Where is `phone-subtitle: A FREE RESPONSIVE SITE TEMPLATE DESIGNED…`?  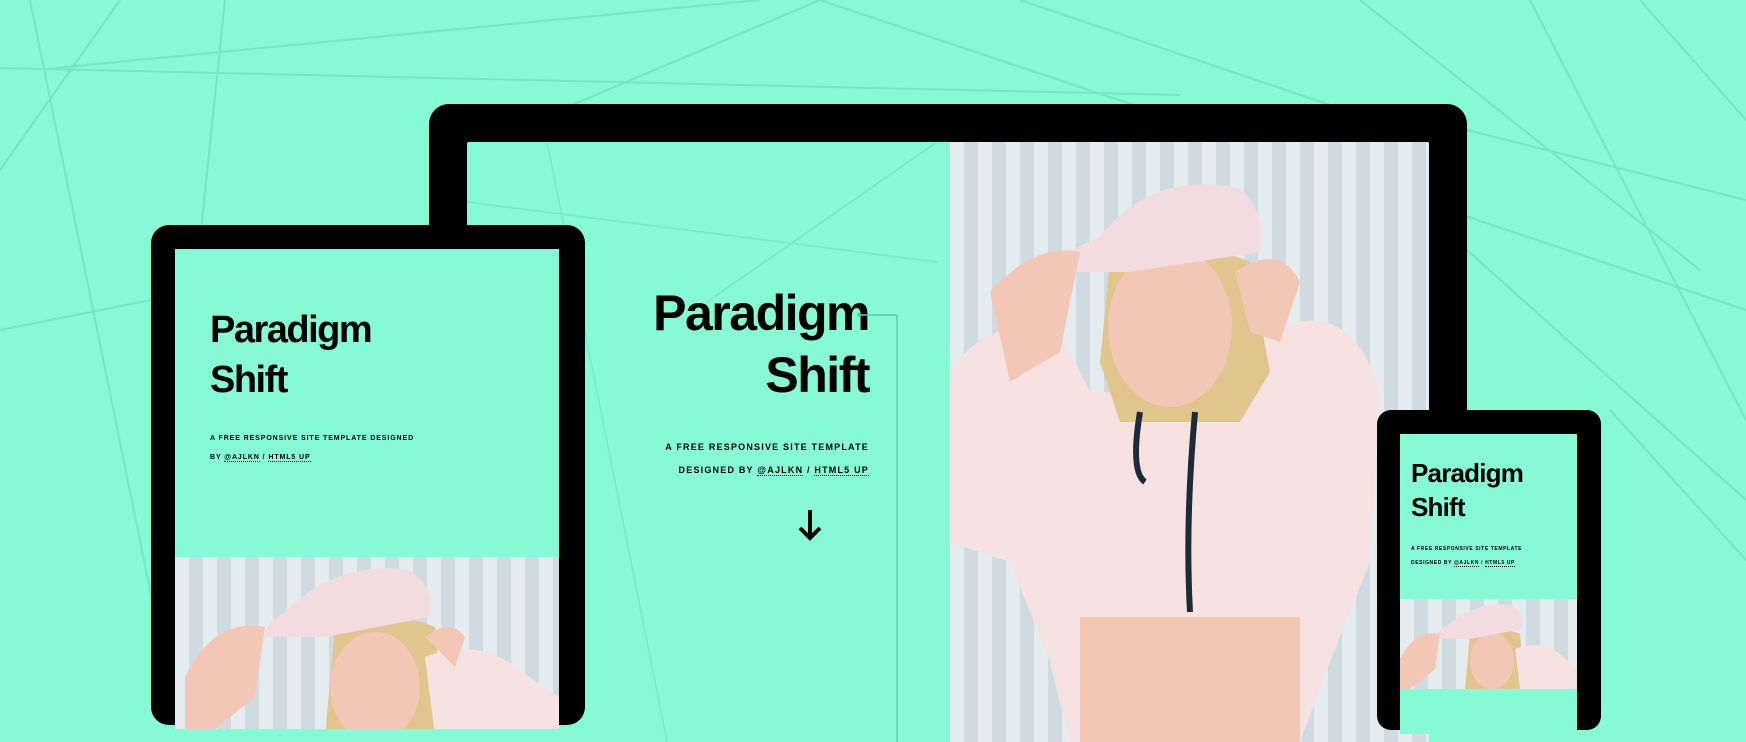
phone-subtitle: A FREE RESPONSIVE SITE TEMPLATE DESIGNED… is located at coordinates (1466, 556).